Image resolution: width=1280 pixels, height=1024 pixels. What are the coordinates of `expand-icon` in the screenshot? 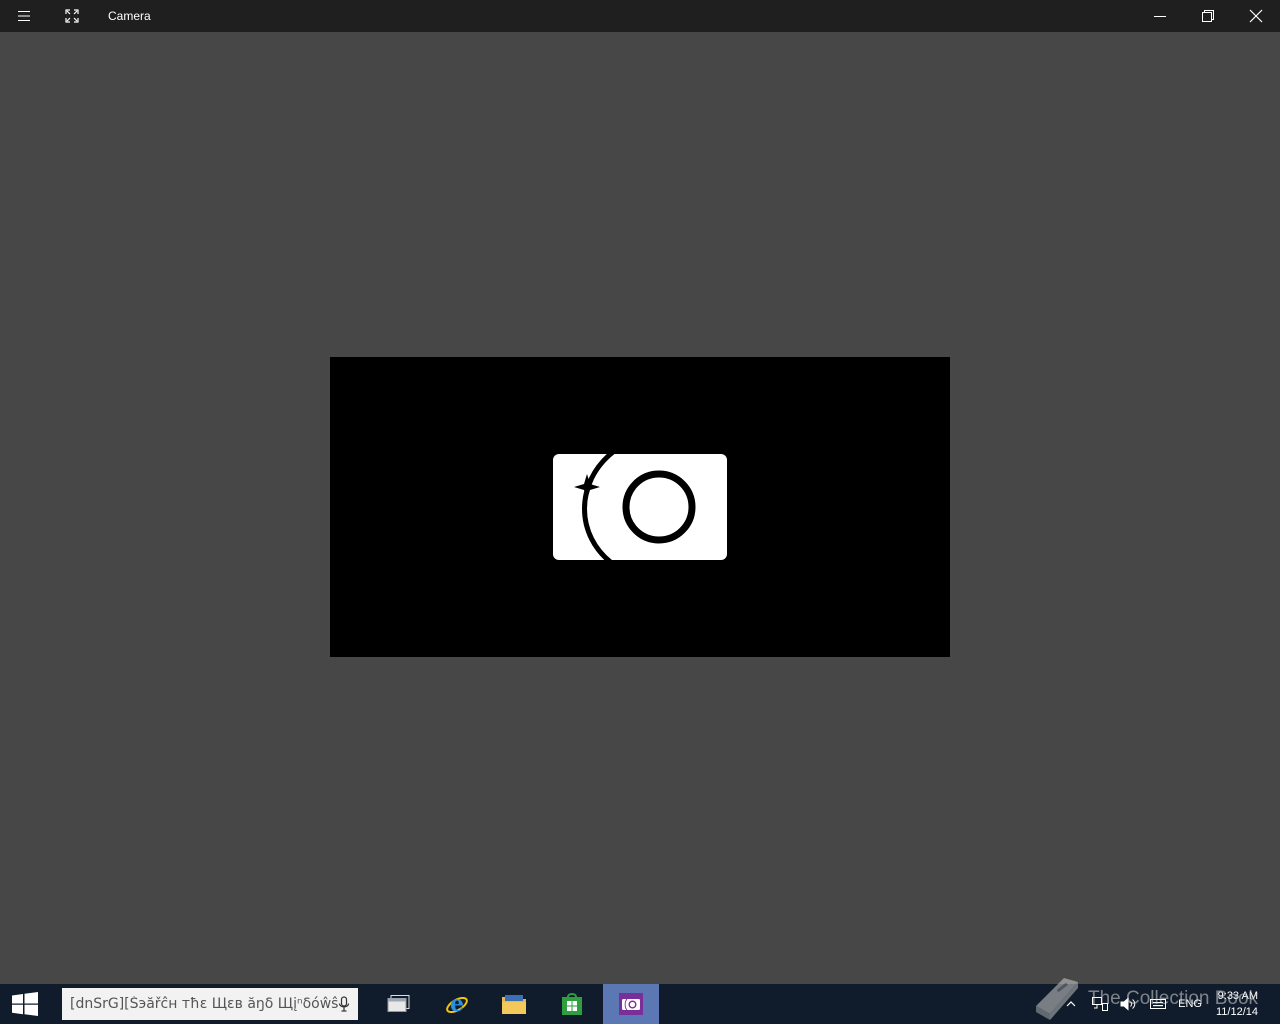 It's located at (72, 16).